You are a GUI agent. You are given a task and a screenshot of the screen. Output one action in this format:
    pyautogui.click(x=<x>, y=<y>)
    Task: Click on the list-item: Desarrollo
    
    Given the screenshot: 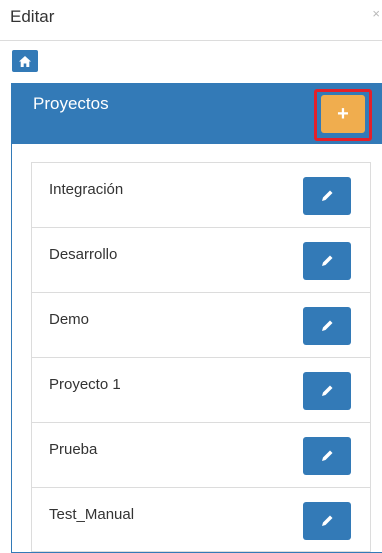 What is the action you would take?
    pyautogui.click(x=201, y=259)
    